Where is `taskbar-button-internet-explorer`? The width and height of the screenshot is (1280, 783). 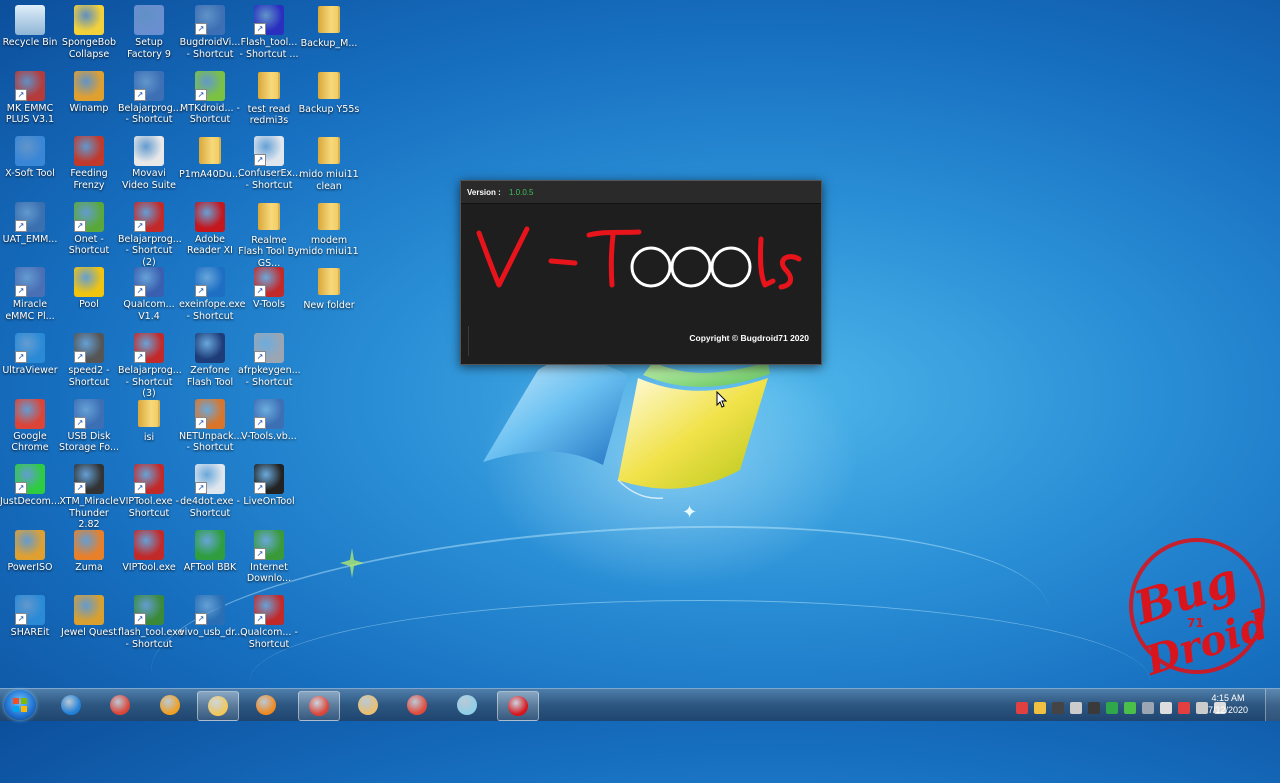 taskbar-button-internet-explorer is located at coordinates (71, 705).